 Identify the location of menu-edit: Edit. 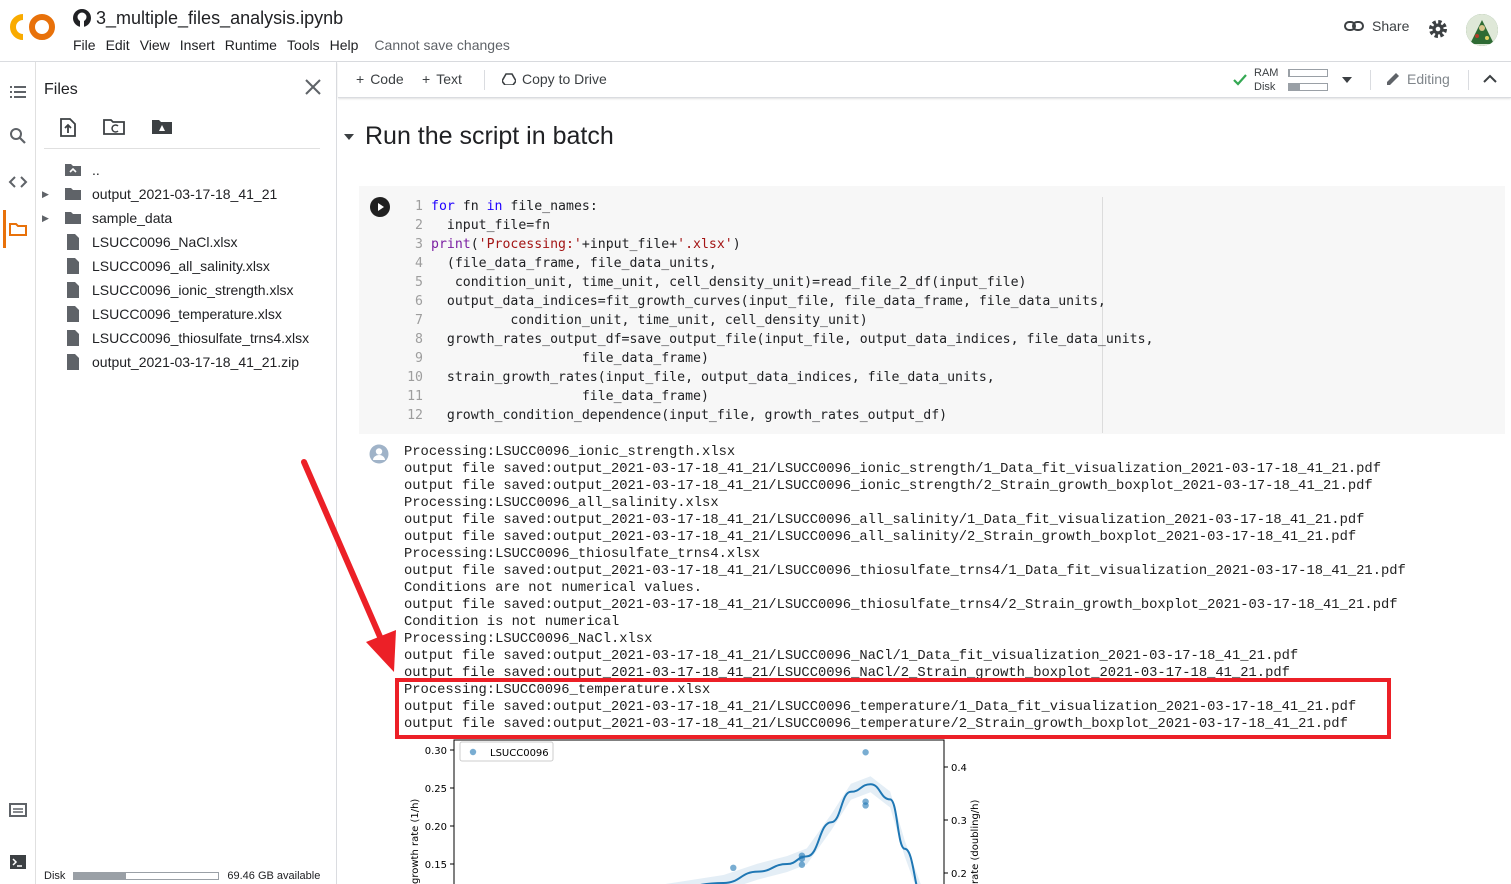
(118, 45).